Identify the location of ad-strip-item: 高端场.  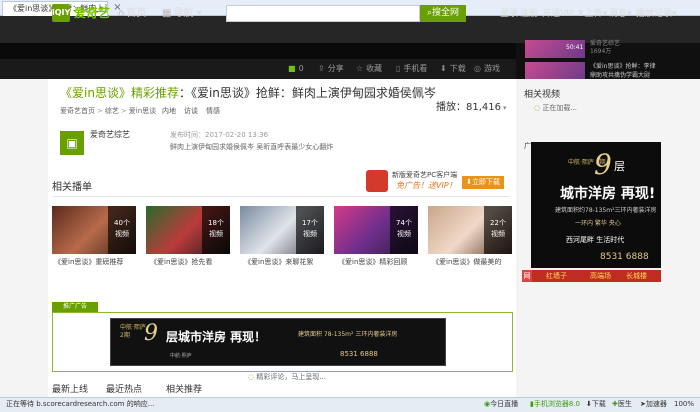
(600, 276).